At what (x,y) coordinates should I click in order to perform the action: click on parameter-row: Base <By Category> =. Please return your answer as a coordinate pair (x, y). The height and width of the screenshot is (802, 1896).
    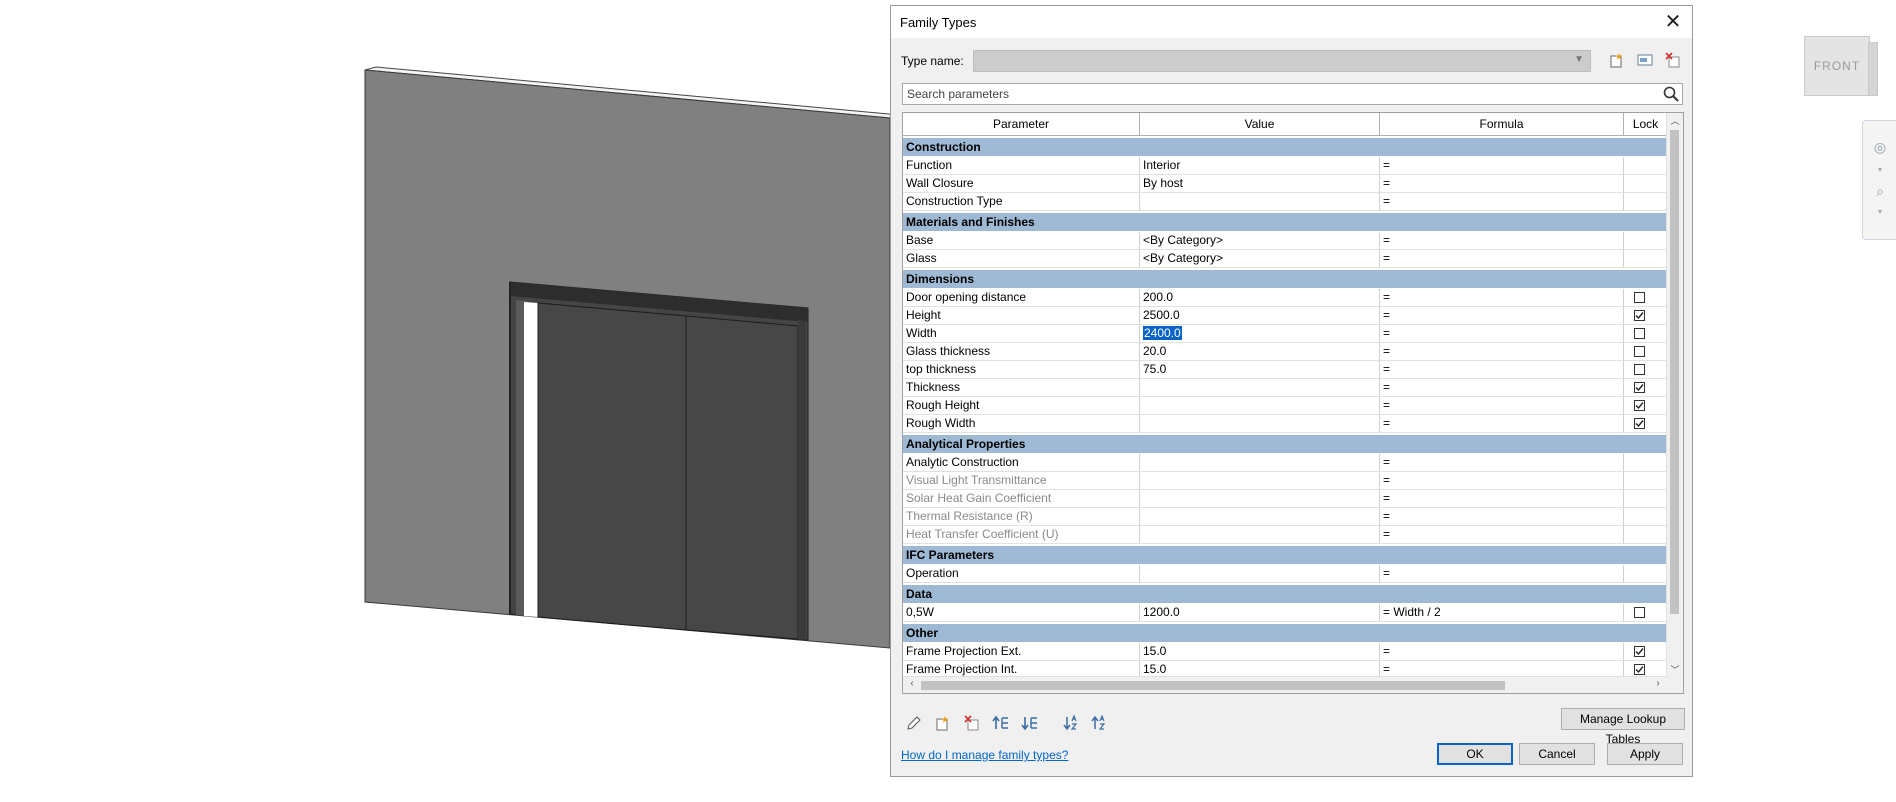
    Looking at the image, I should click on (1285, 241).